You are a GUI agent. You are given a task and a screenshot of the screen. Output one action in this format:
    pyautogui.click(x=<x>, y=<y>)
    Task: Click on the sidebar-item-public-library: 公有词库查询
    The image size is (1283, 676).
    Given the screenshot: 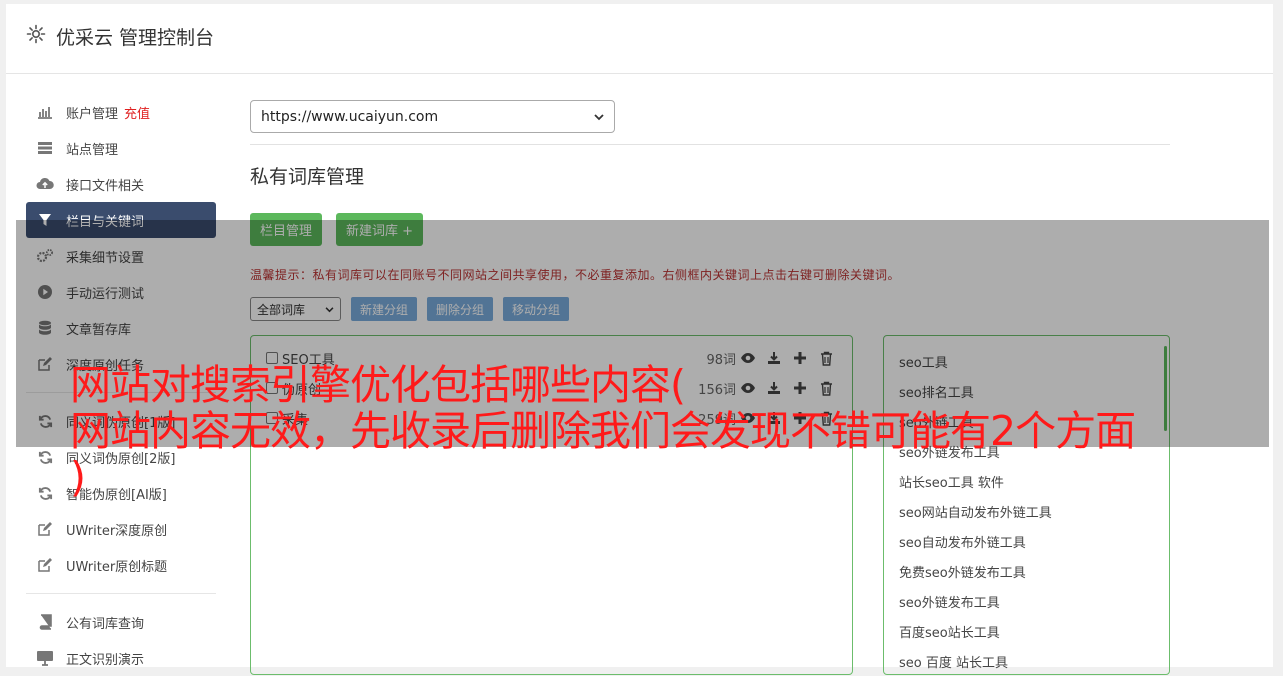 What is the action you would take?
    pyautogui.click(x=121, y=622)
    